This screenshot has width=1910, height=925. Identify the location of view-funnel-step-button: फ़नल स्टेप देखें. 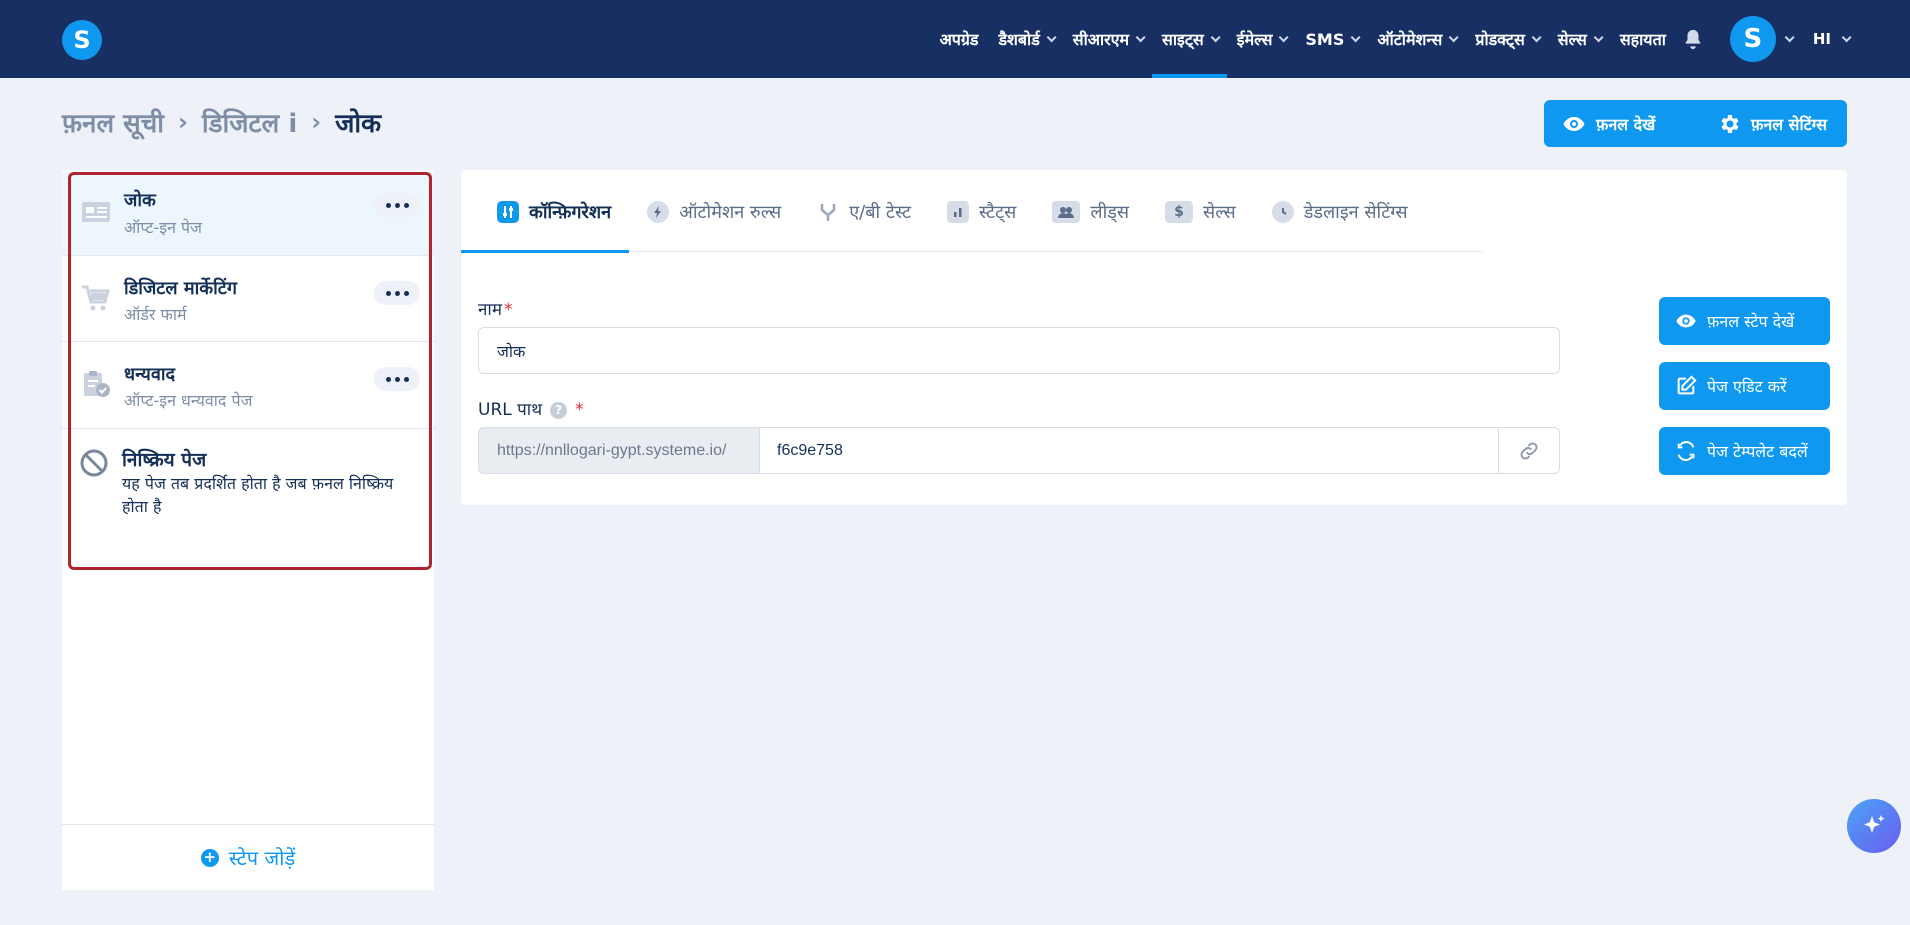
(1744, 321).